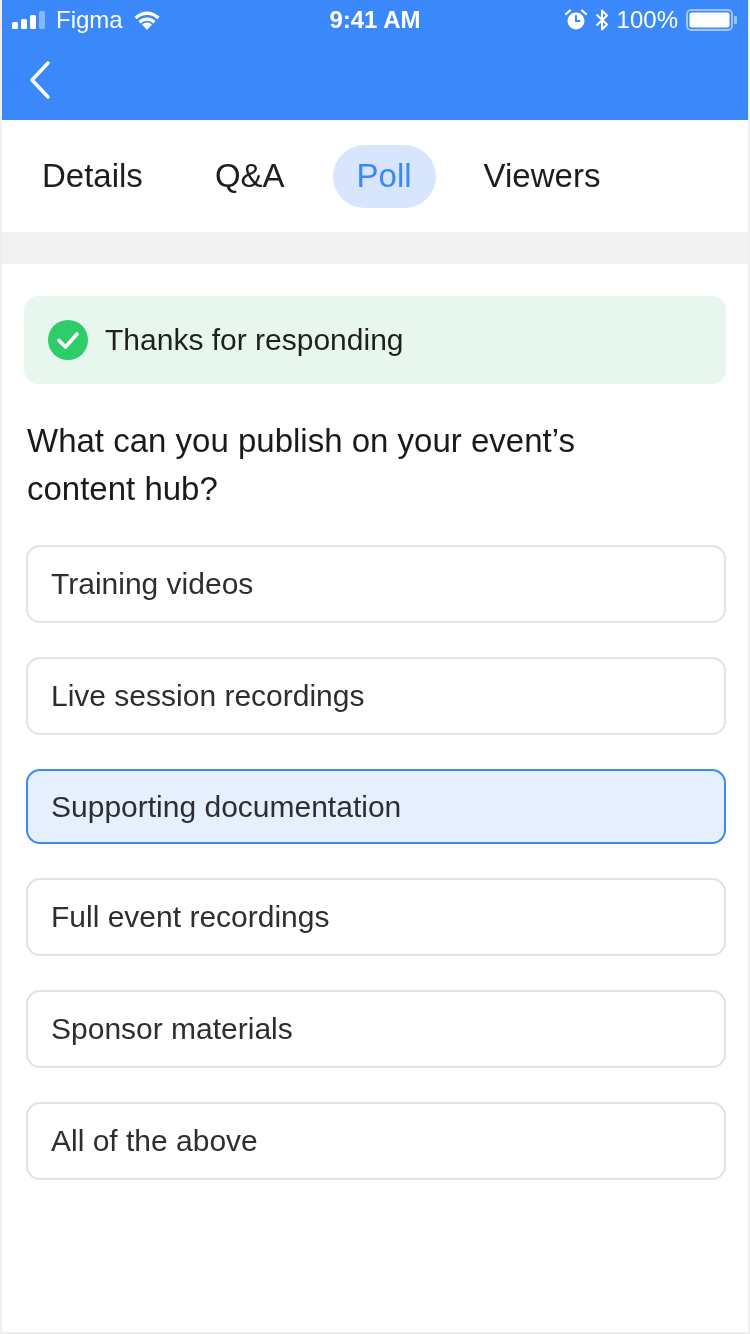  What do you see at coordinates (376, 917) in the screenshot?
I see `poll-option: Full event recordings` at bounding box center [376, 917].